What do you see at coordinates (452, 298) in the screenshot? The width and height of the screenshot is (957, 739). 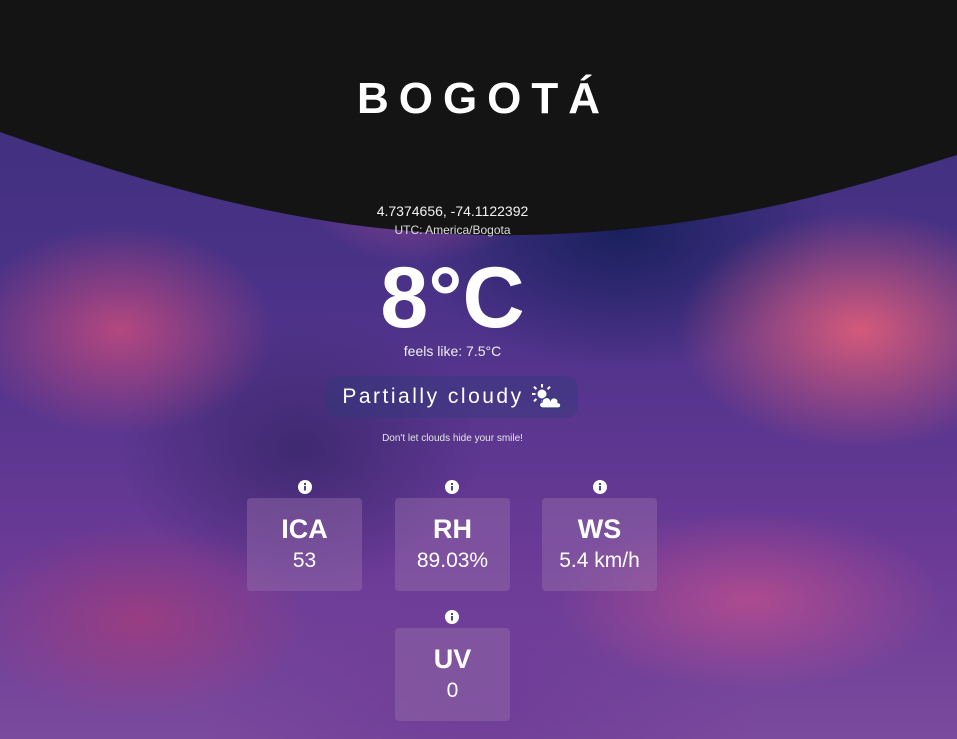 I see `temperature: 8°C` at bounding box center [452, 298].